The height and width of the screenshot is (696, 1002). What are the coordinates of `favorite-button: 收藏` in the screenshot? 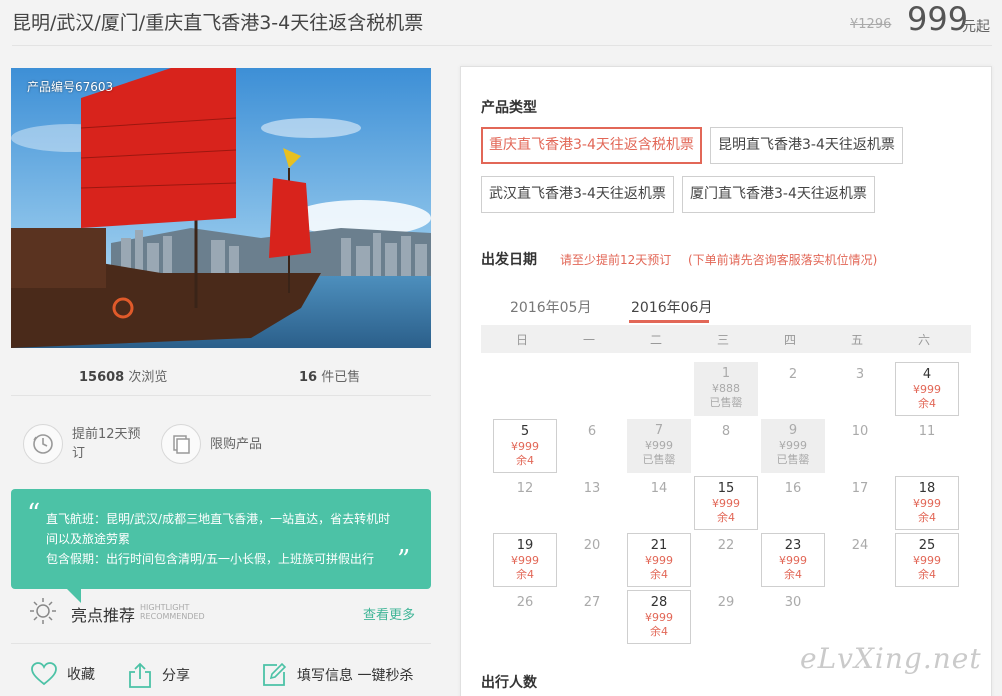 It's located at (63, 674).